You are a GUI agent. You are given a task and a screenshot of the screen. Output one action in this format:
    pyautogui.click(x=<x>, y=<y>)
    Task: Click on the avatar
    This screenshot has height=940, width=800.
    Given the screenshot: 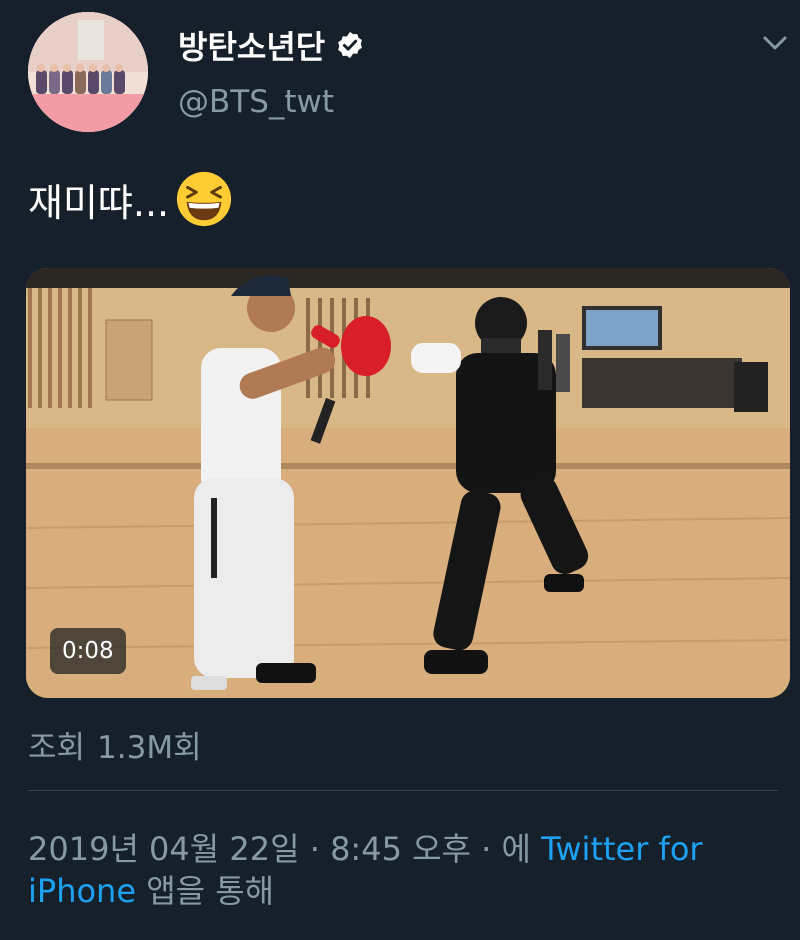 What is the action you would take?
    pyautogui.click(x=88, y=72)
    